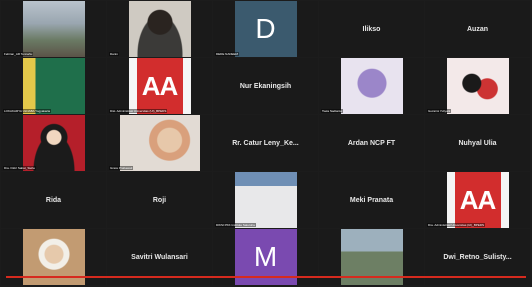  I want to click on participant-name: Auzan, so click(477, 29).